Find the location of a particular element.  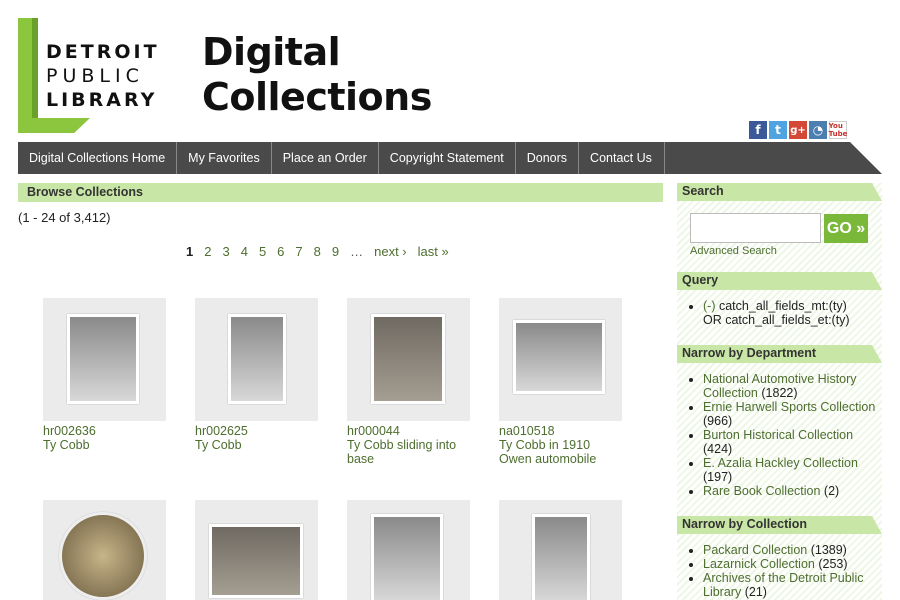

nav-copyright-statement: Copyright Statement is located at coordinates (447, 158).